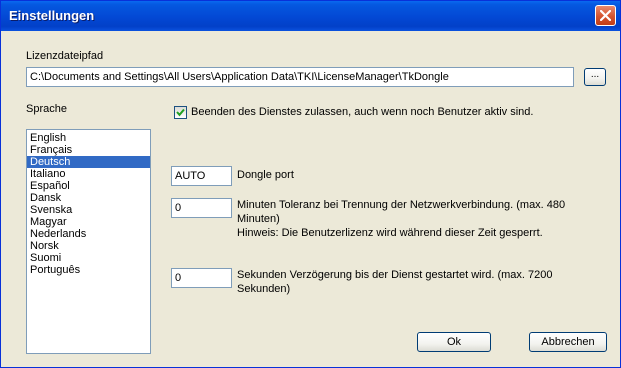  I want to click on language-item: Svenska, so click(88, 210).